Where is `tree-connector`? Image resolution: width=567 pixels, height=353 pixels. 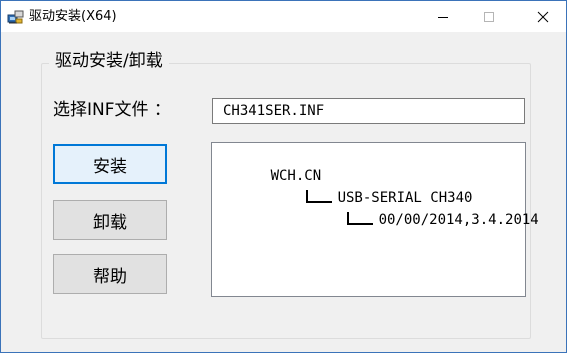
tree-connector is located at coordinates (359, 218).